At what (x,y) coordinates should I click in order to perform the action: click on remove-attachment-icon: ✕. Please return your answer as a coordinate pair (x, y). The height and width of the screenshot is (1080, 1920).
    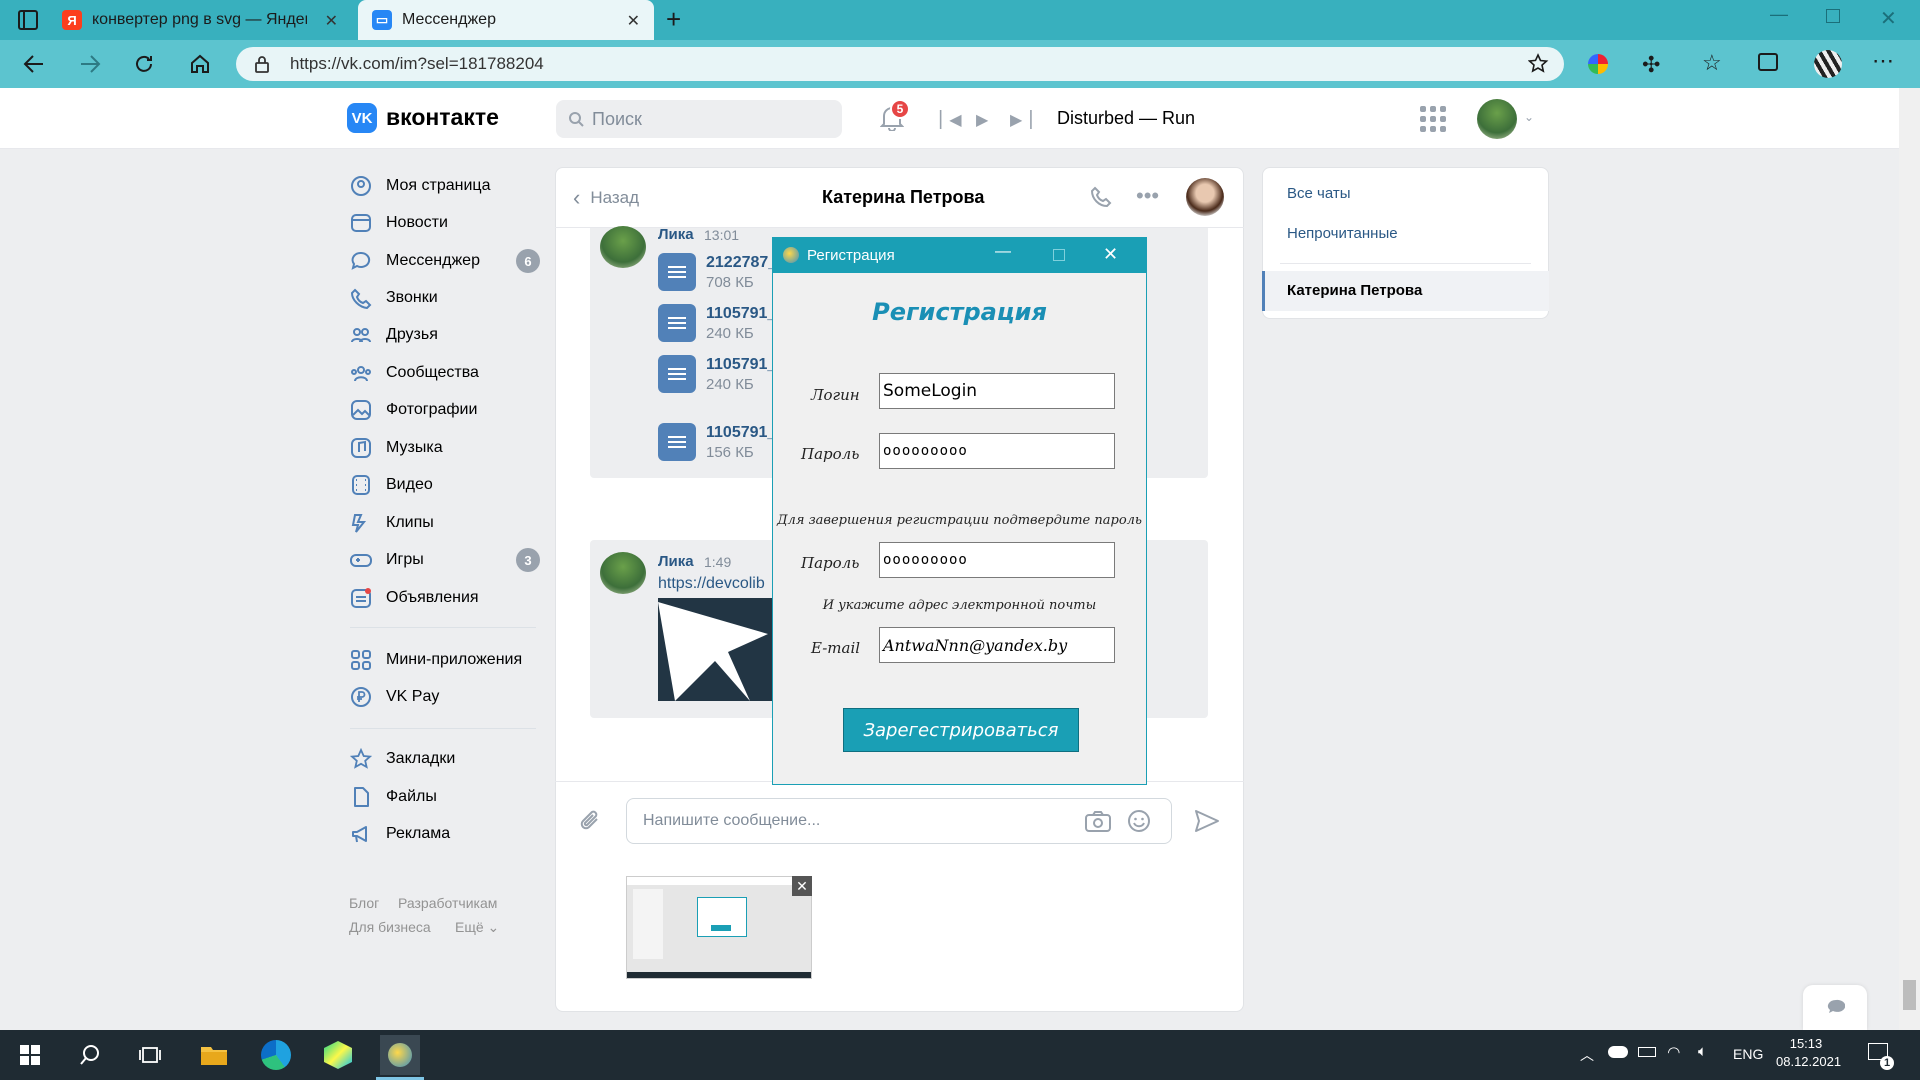
    Looking at the image, I should click on (802, 886).